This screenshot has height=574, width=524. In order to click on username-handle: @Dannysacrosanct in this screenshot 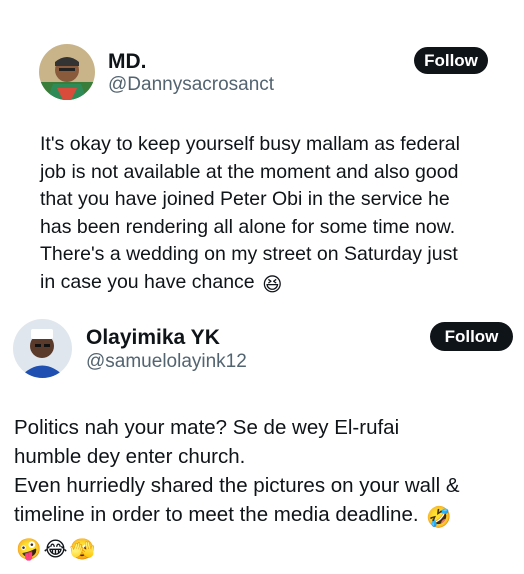, I will do `click(191, 85)`.